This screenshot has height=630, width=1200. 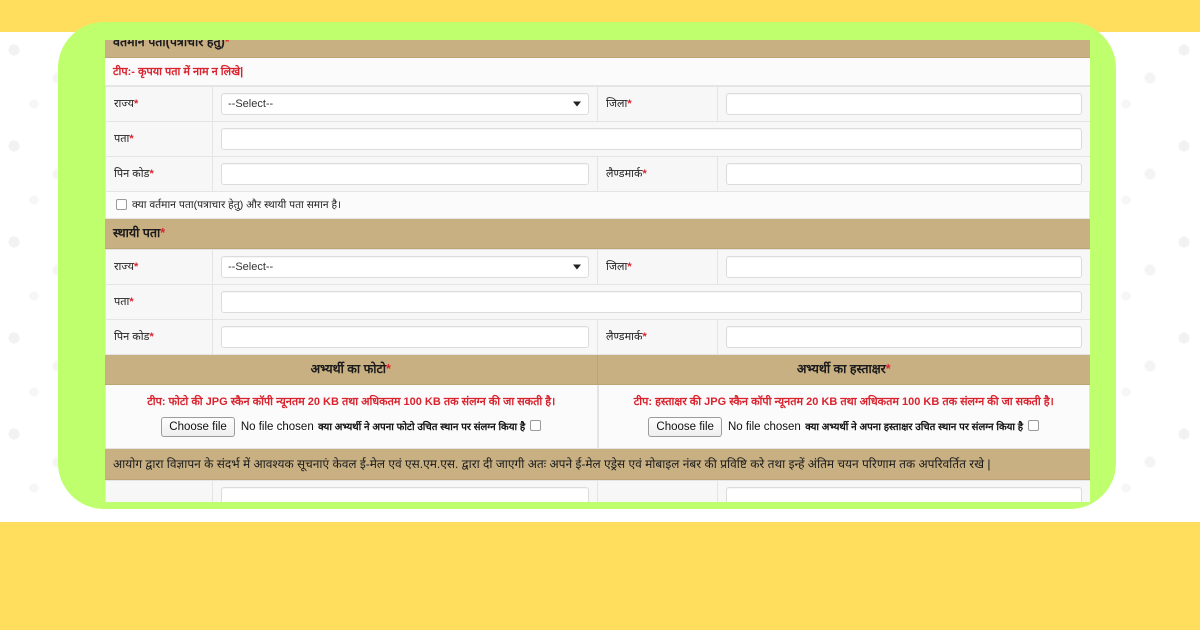 I want to click on label-current-address-line: पता*, so click(x=159, y=138).